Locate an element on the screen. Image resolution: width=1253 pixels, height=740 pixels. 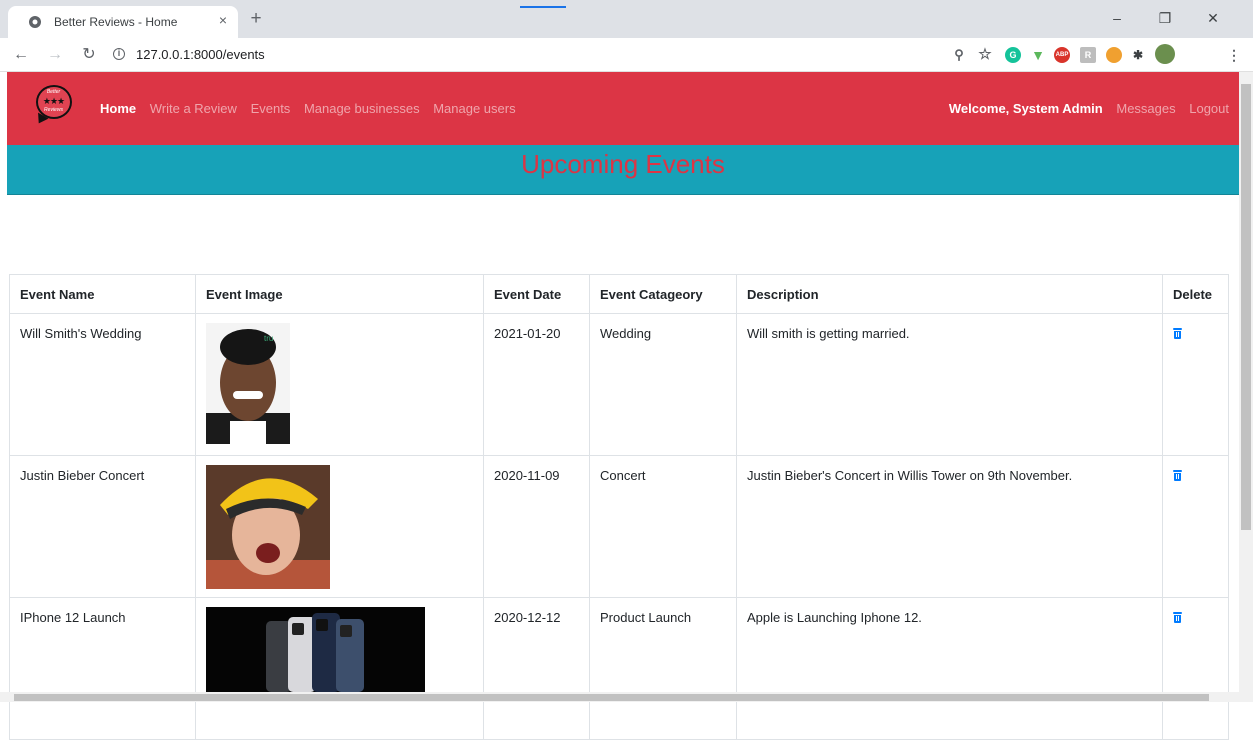
zoom-icon: ⚲ is located at coordinates (959, 55).